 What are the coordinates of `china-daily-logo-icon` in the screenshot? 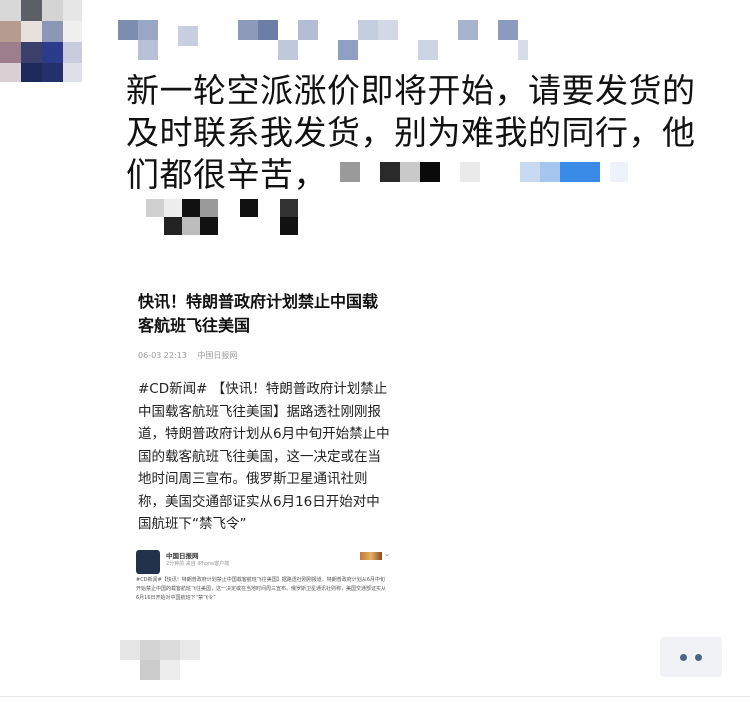 It's located at (148, 562).